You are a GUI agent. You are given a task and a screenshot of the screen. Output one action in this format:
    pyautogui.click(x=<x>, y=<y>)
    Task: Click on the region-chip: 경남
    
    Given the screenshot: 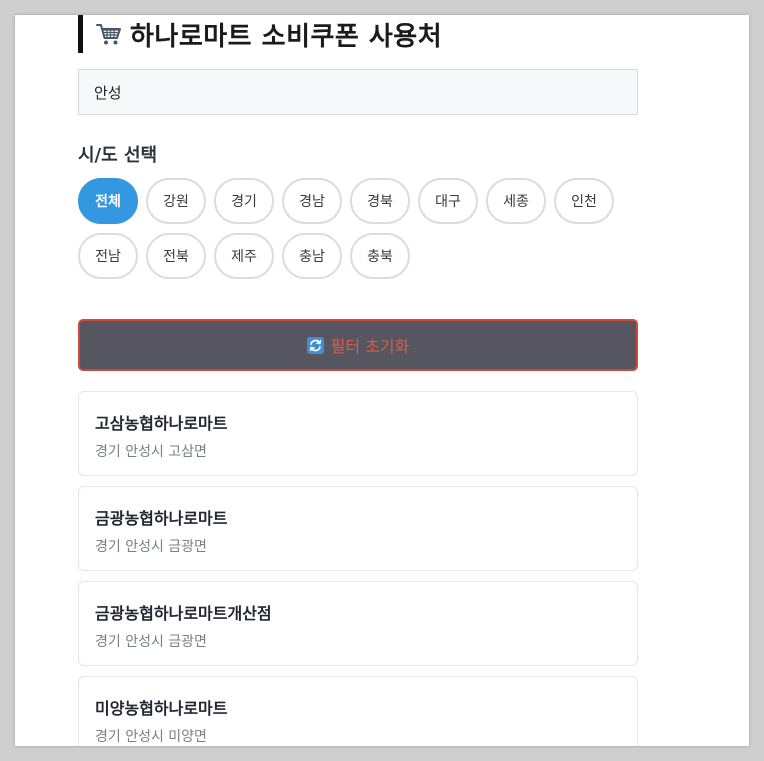 What is the action you would take?
    pyautogui.click(x=312, y=201)
    